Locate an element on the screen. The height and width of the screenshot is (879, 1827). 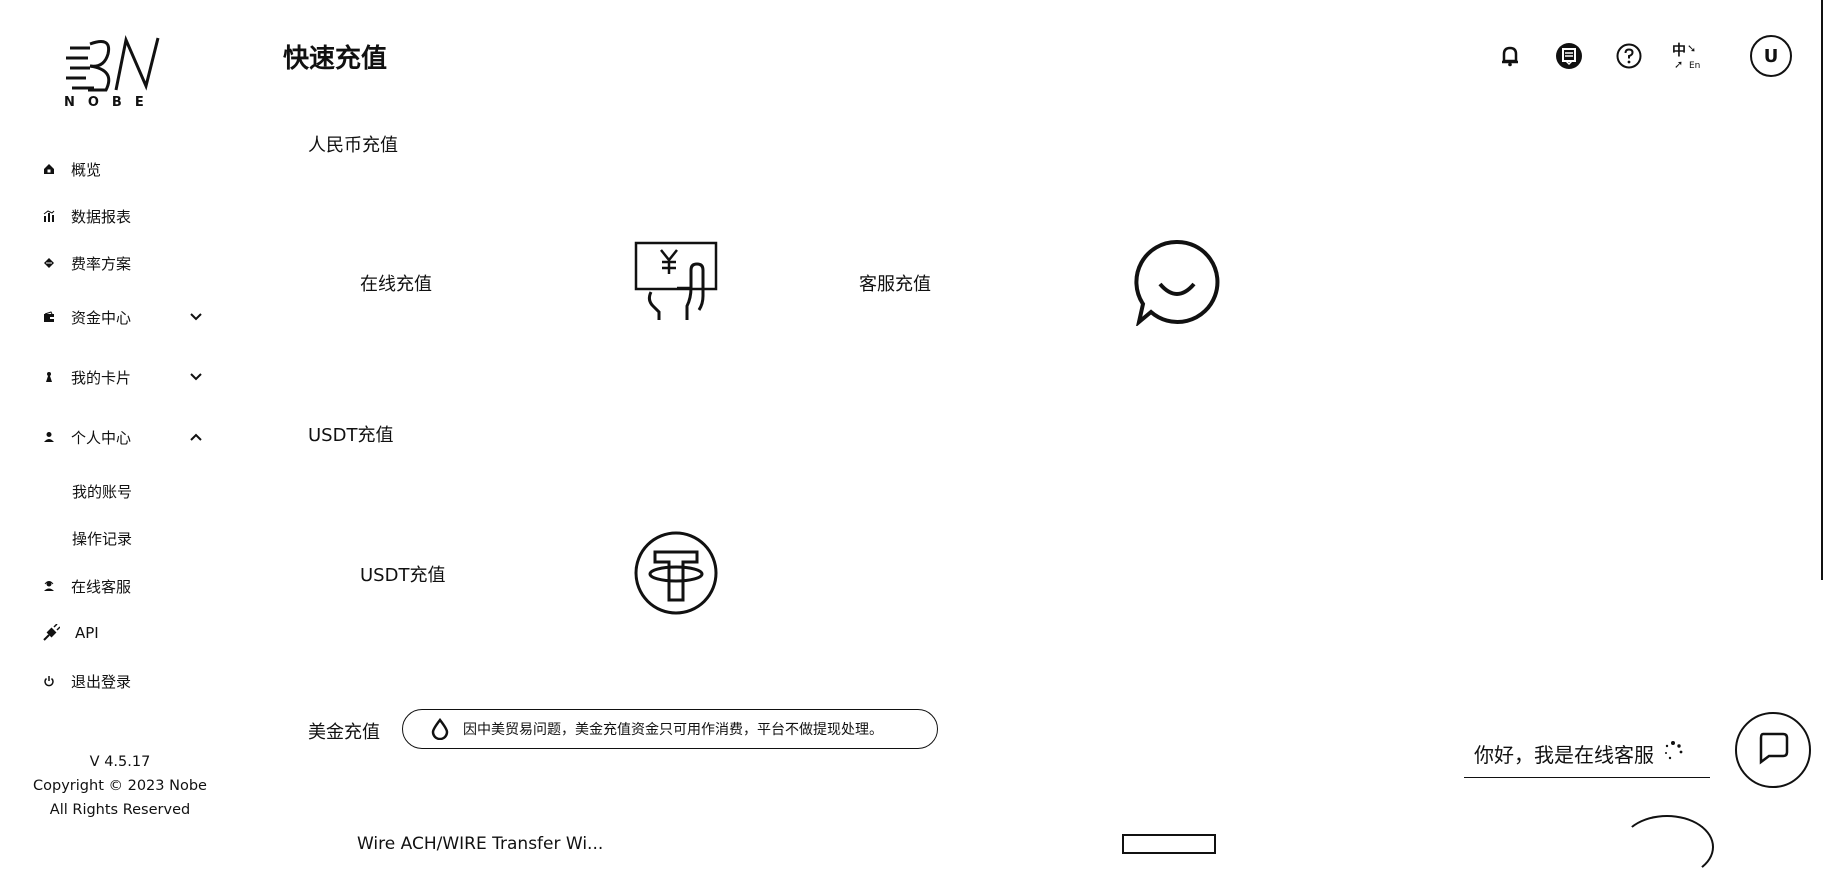
chat-icon is located at coordinates (1773, 750).